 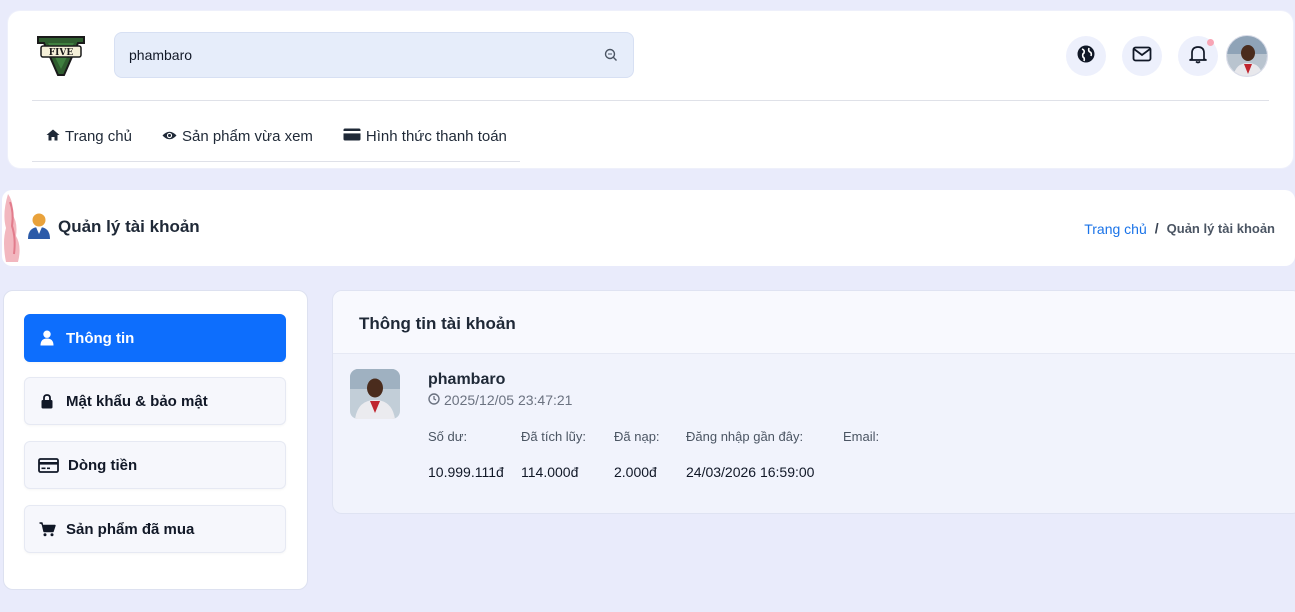 What do you see at coordinates (611, 55) in the screenshot?
I see `search-icon` at bounding box center [611, 55].